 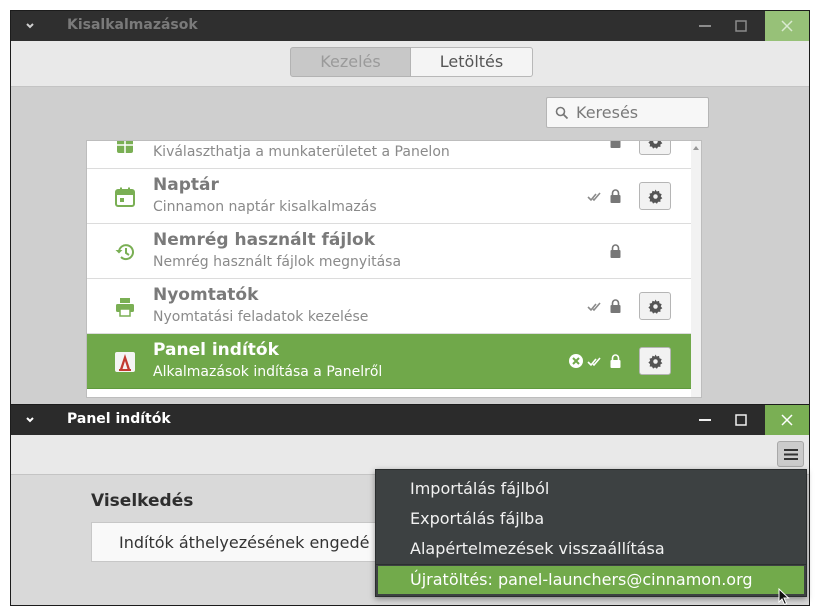 I want to click on hamburger-icon, so click(x=791, y=454).